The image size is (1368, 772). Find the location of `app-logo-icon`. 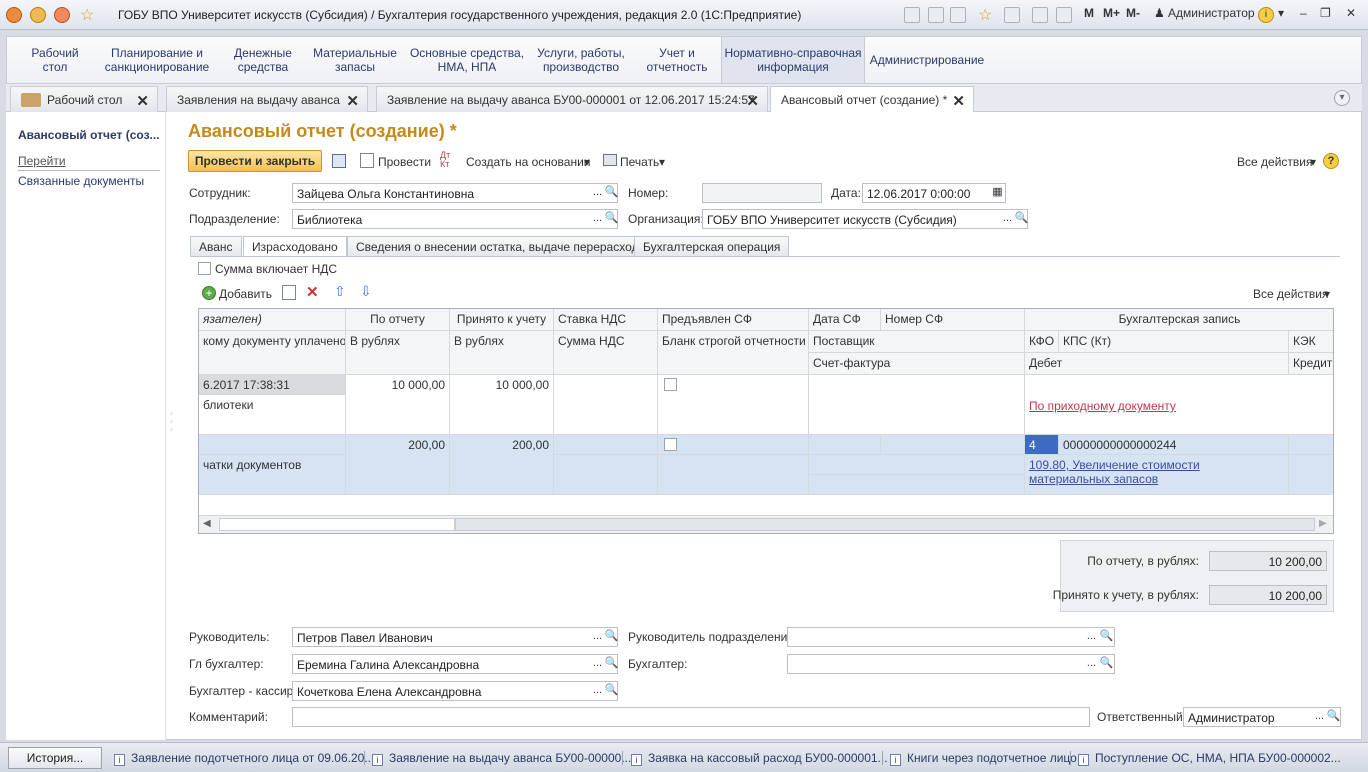

app-logo-icon is located at coordinates (14, 15).